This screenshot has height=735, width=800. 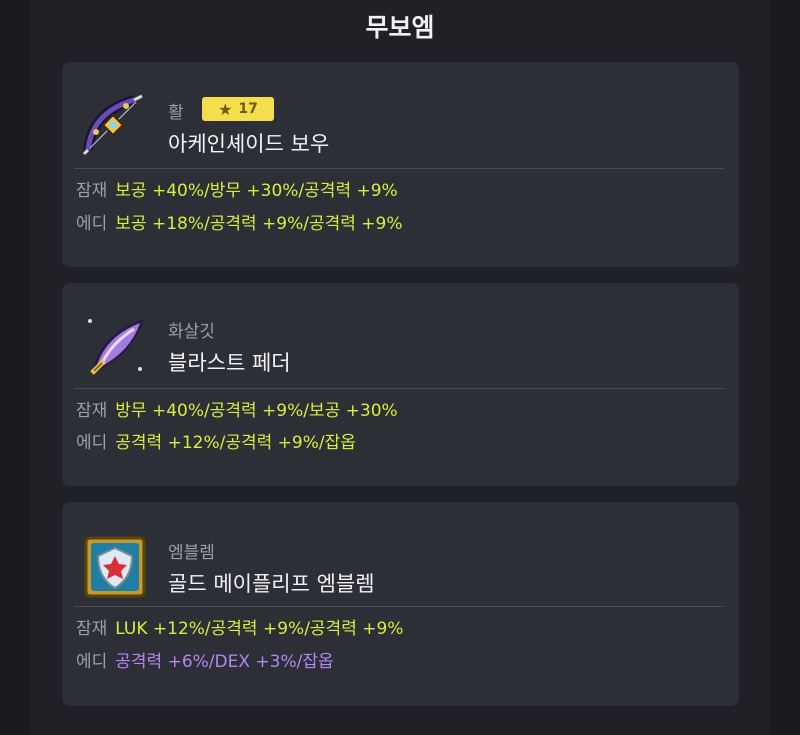 I want to click on star-count: 17, so click(x=248, y=109).